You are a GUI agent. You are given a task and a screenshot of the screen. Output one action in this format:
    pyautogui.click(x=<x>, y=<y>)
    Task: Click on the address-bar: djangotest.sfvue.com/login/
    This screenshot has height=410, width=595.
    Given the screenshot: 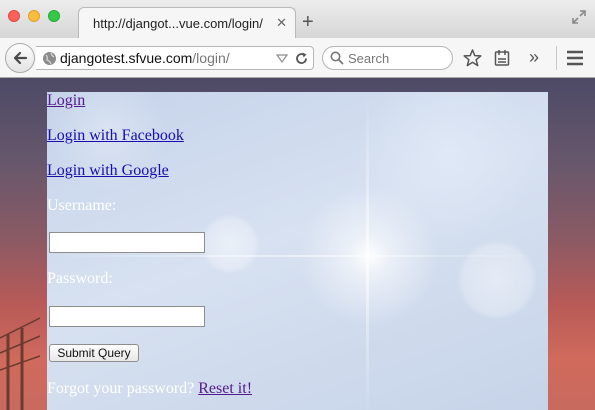 What is the action you would take?
    pyautogui.click(x=175, y=58)
    